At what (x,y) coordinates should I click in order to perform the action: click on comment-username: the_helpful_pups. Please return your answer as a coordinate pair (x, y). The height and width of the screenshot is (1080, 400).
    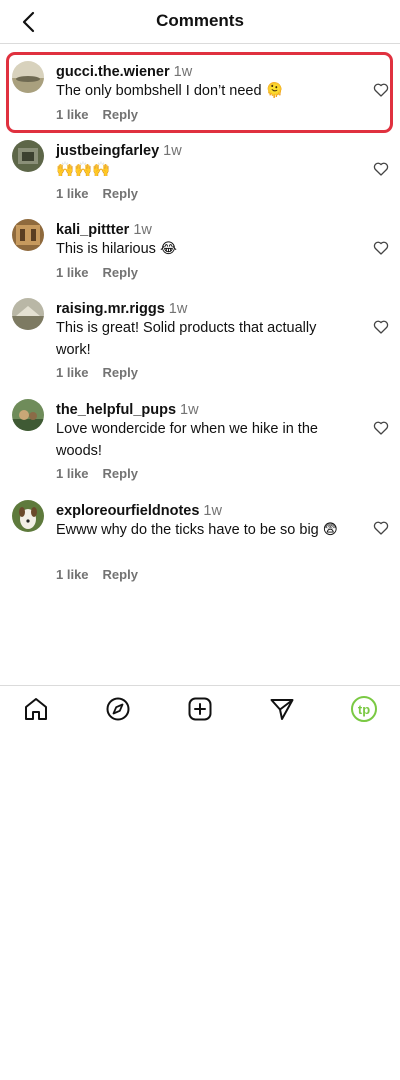
    Looking at the image, I should click on (116, 410).